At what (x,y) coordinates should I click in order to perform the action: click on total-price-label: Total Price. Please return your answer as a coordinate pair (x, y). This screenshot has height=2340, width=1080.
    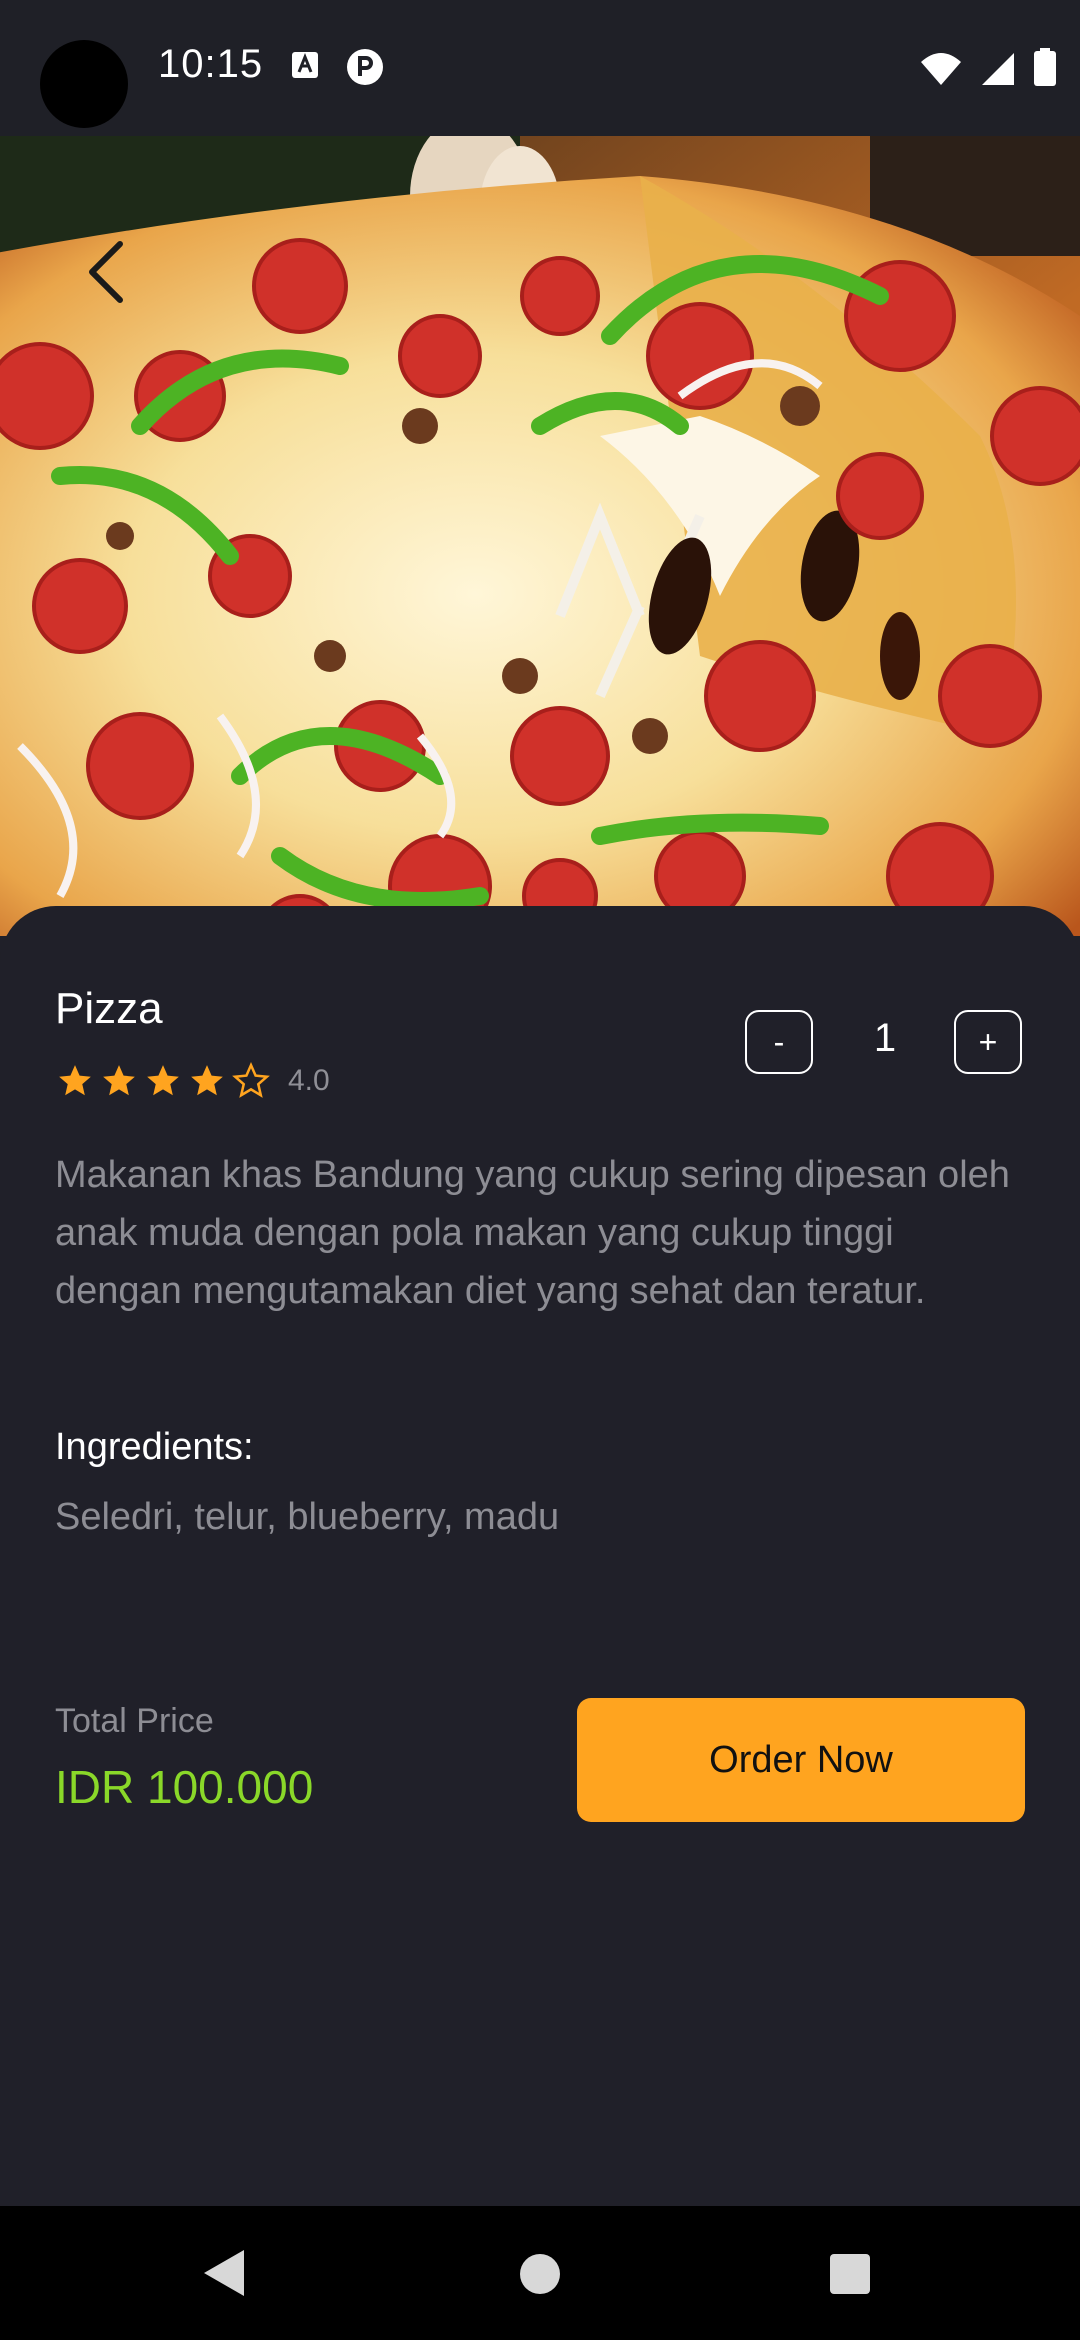
    Looking at the image, I should click on (134, 1721).